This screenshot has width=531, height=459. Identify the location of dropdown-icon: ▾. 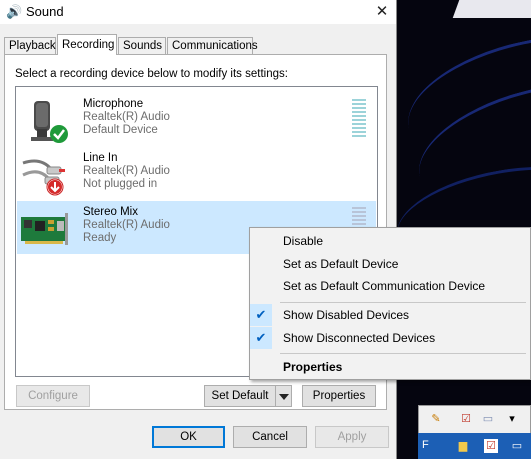
(512, 419).